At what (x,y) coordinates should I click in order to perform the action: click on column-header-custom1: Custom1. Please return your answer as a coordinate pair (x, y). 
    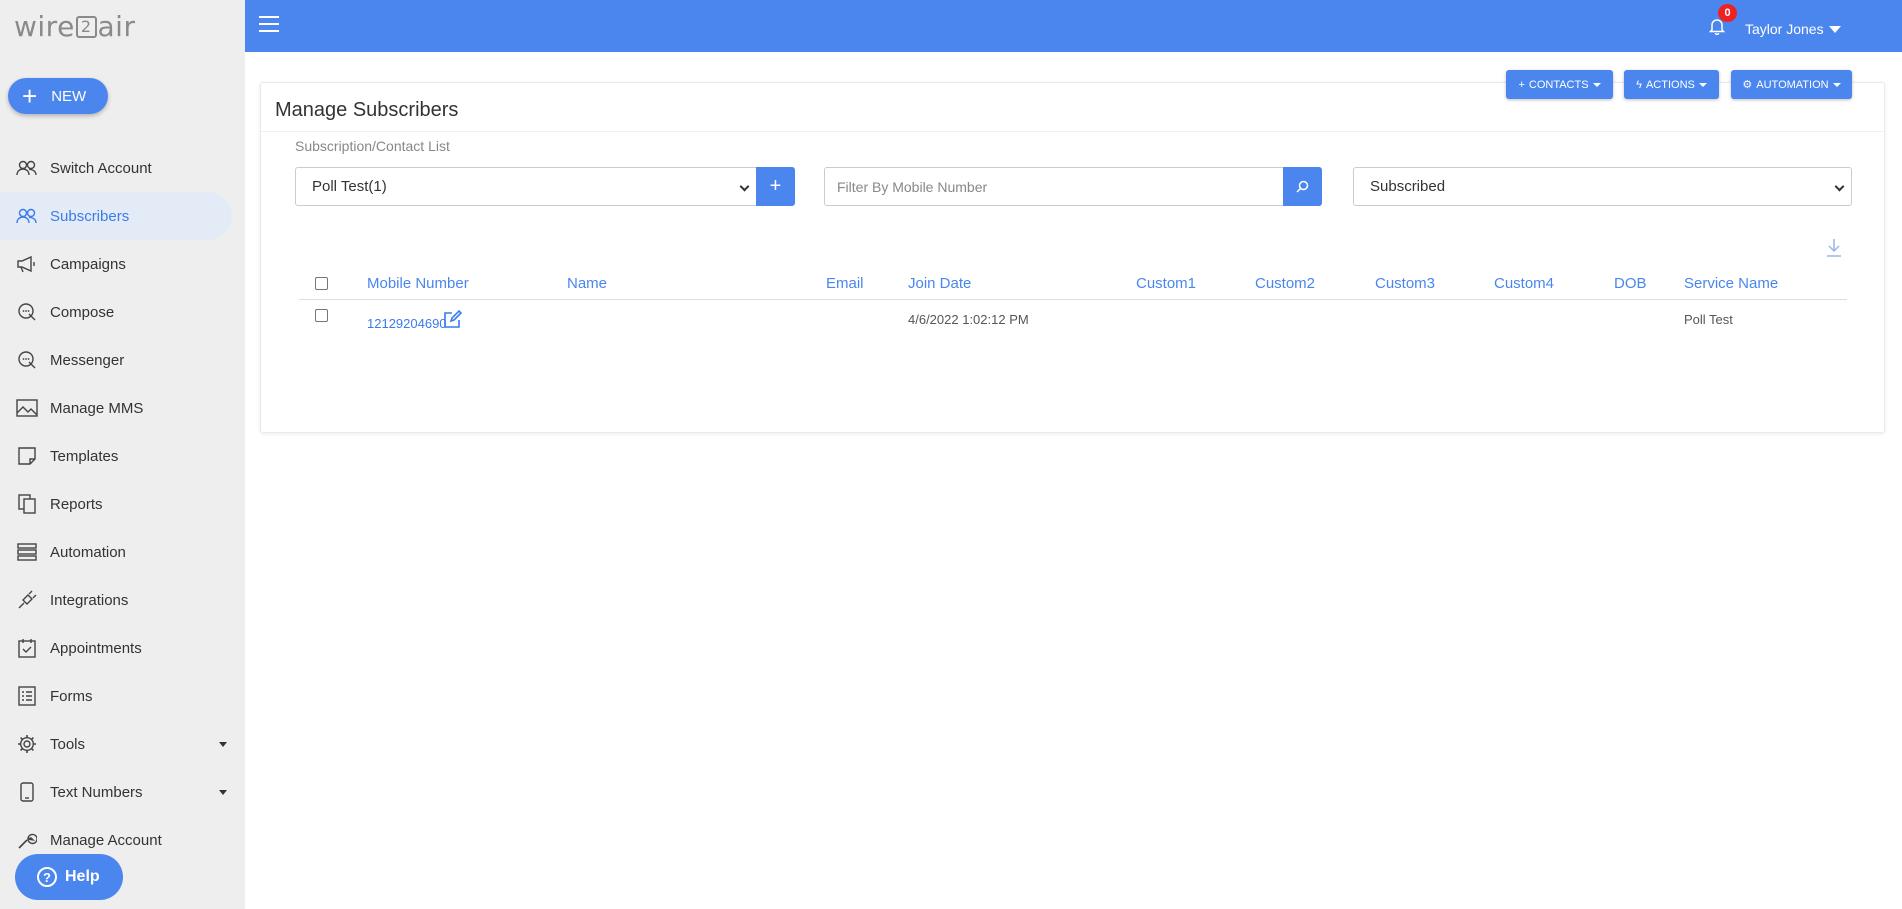
    Looking at the image, I should click on (1166, 283).